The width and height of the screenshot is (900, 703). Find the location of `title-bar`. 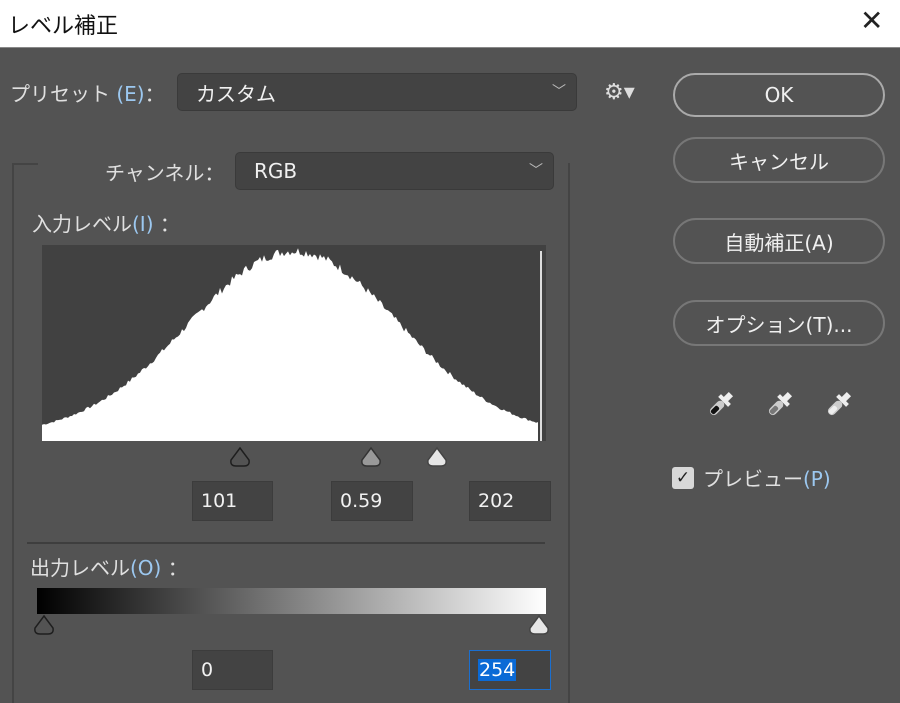

title-bar is located at coordinates (450, 24).